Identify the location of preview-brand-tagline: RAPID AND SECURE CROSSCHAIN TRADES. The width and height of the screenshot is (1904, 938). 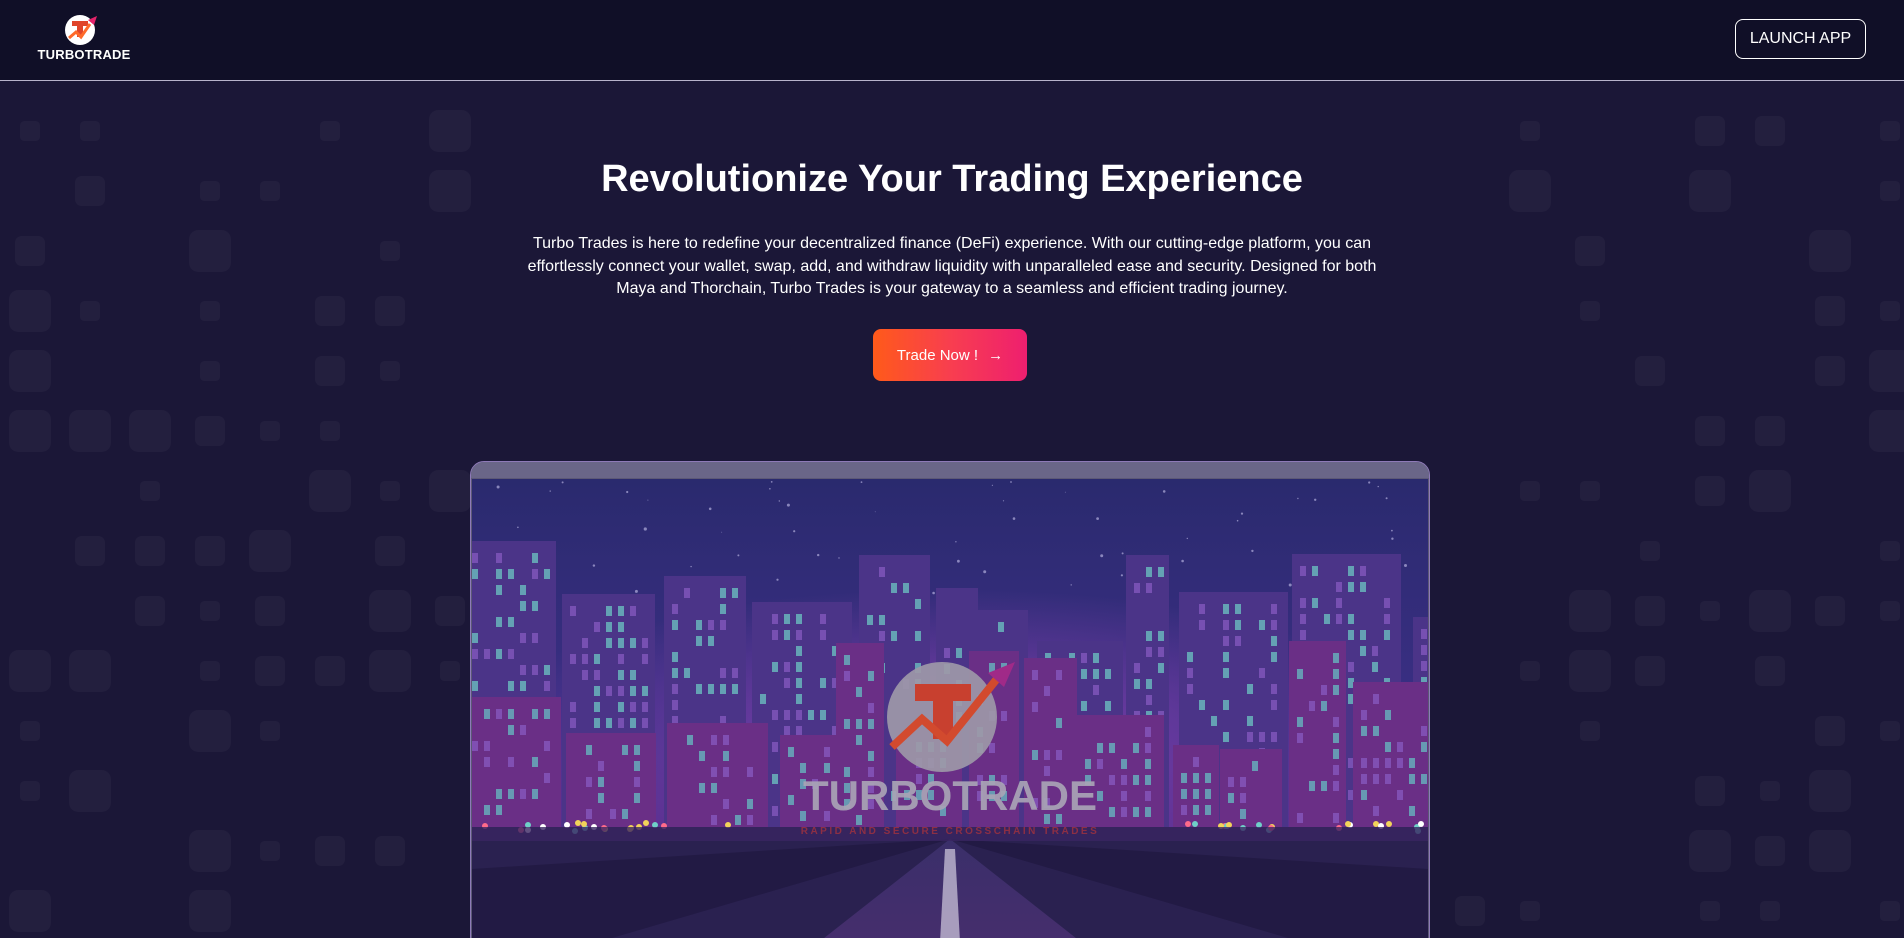
(950, 831).